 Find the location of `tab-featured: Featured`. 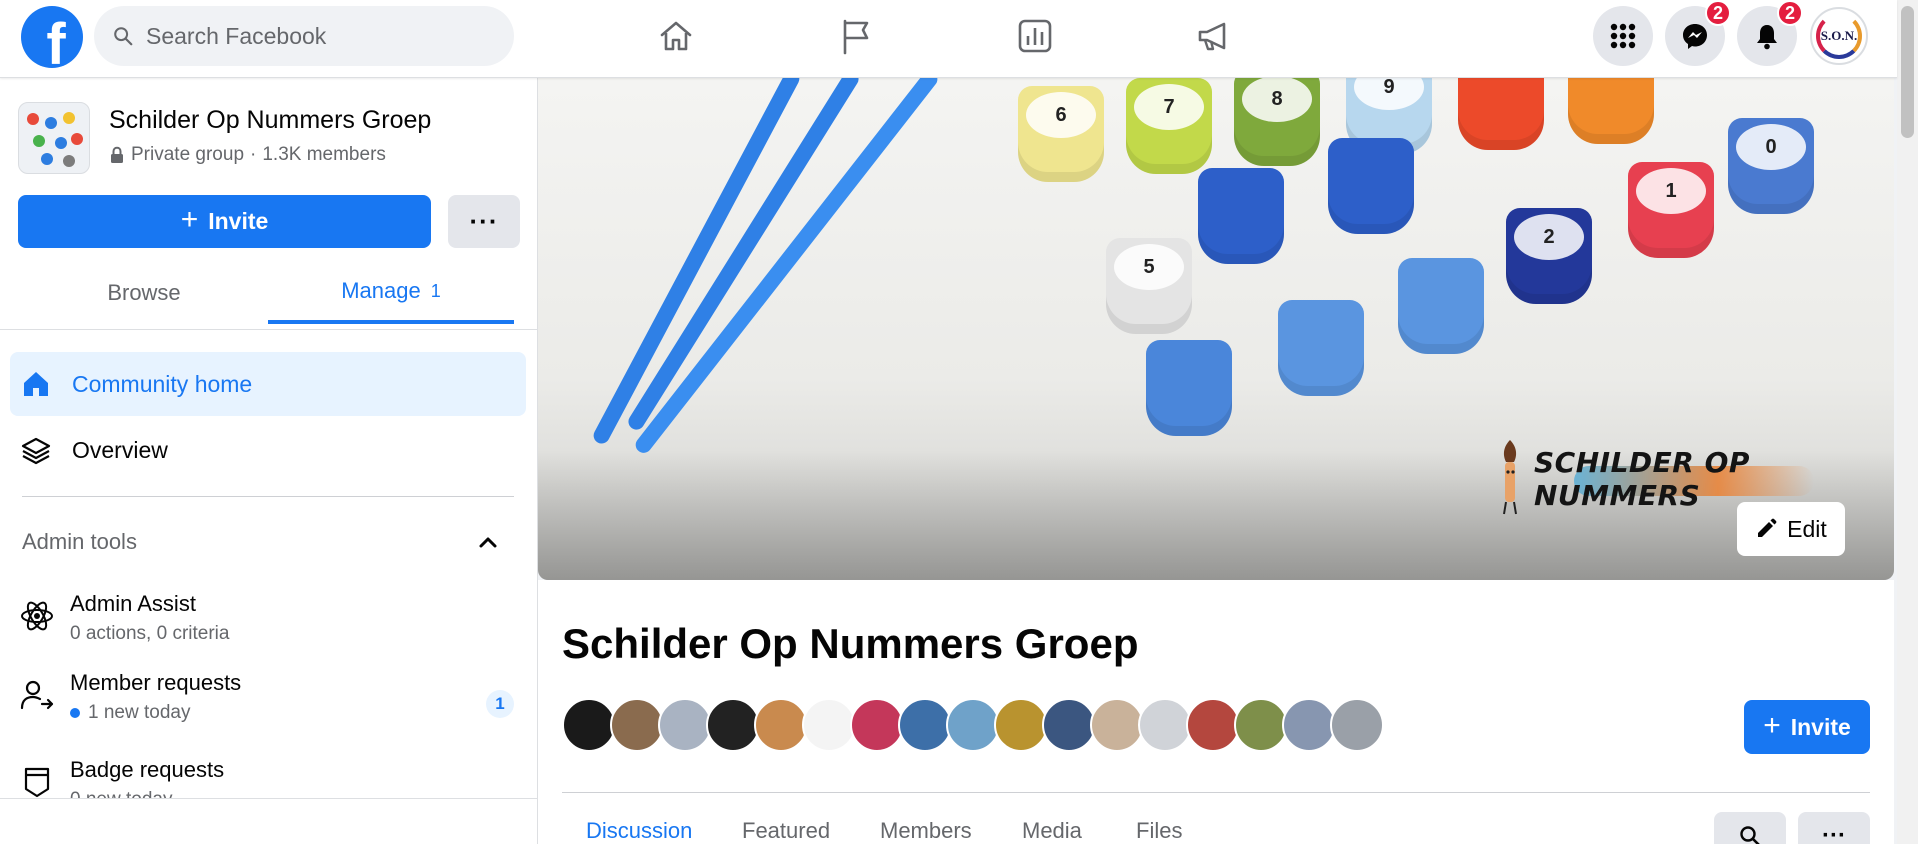

tab-featured: Featured is located at coordinates (786, 831).